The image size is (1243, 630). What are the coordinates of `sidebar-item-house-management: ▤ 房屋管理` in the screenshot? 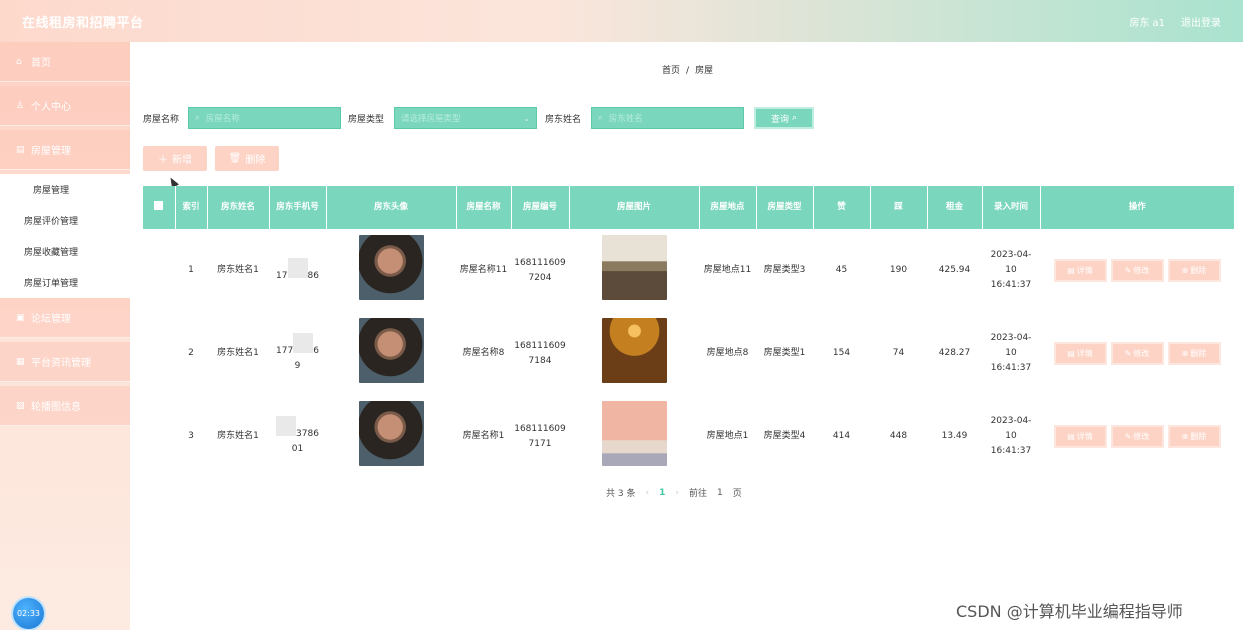 It's located at (65, 150).